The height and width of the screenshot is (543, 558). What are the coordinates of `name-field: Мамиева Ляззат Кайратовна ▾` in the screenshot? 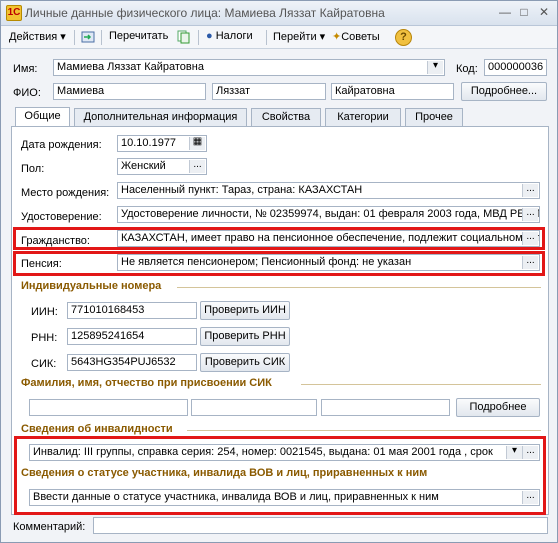 It's located at (249, 67).